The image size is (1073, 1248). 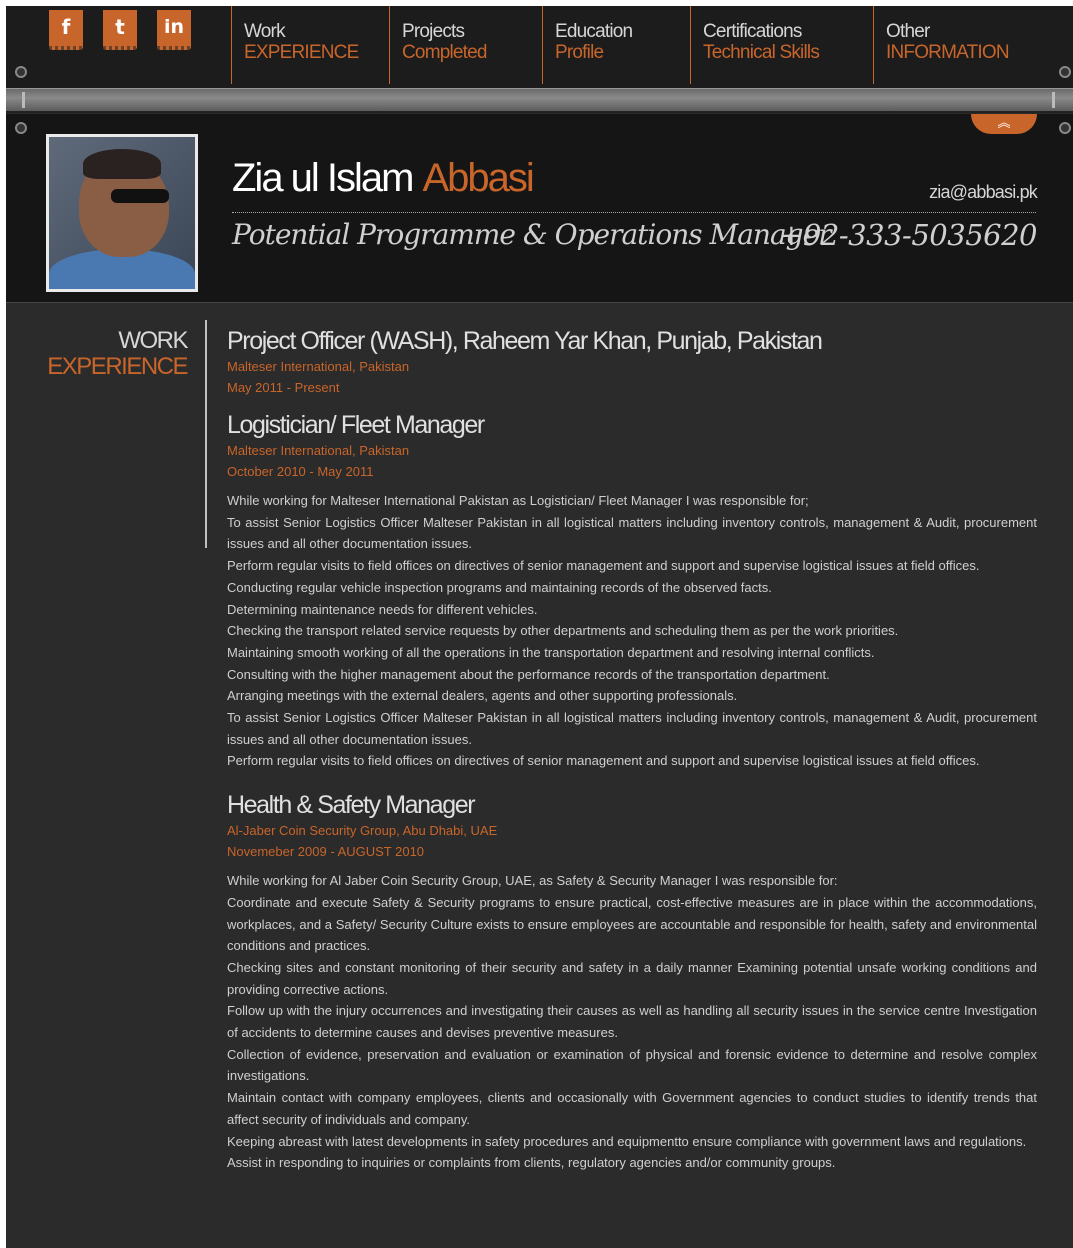 What do you see at coordinates (908, 235) in the screenshot?
I see `phone-number: +92-333-5035620` at bounding box center [908, 235].